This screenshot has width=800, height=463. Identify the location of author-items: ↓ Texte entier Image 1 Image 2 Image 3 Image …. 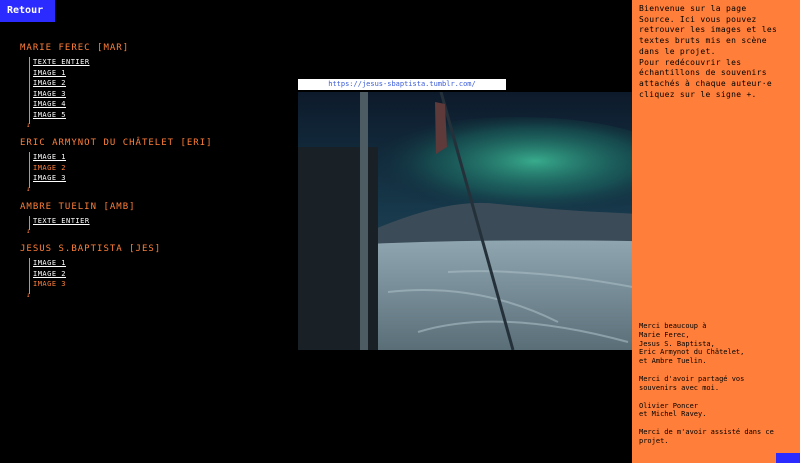
(158, 93).